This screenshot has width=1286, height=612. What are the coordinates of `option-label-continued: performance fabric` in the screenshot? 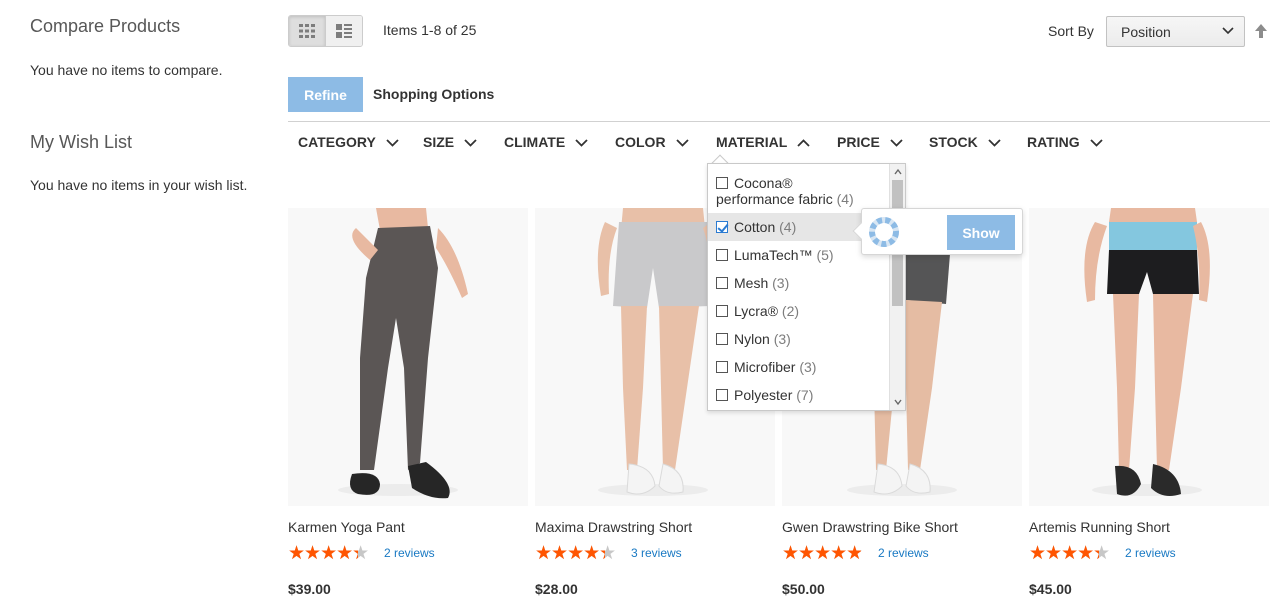 It's located at (774, 199).